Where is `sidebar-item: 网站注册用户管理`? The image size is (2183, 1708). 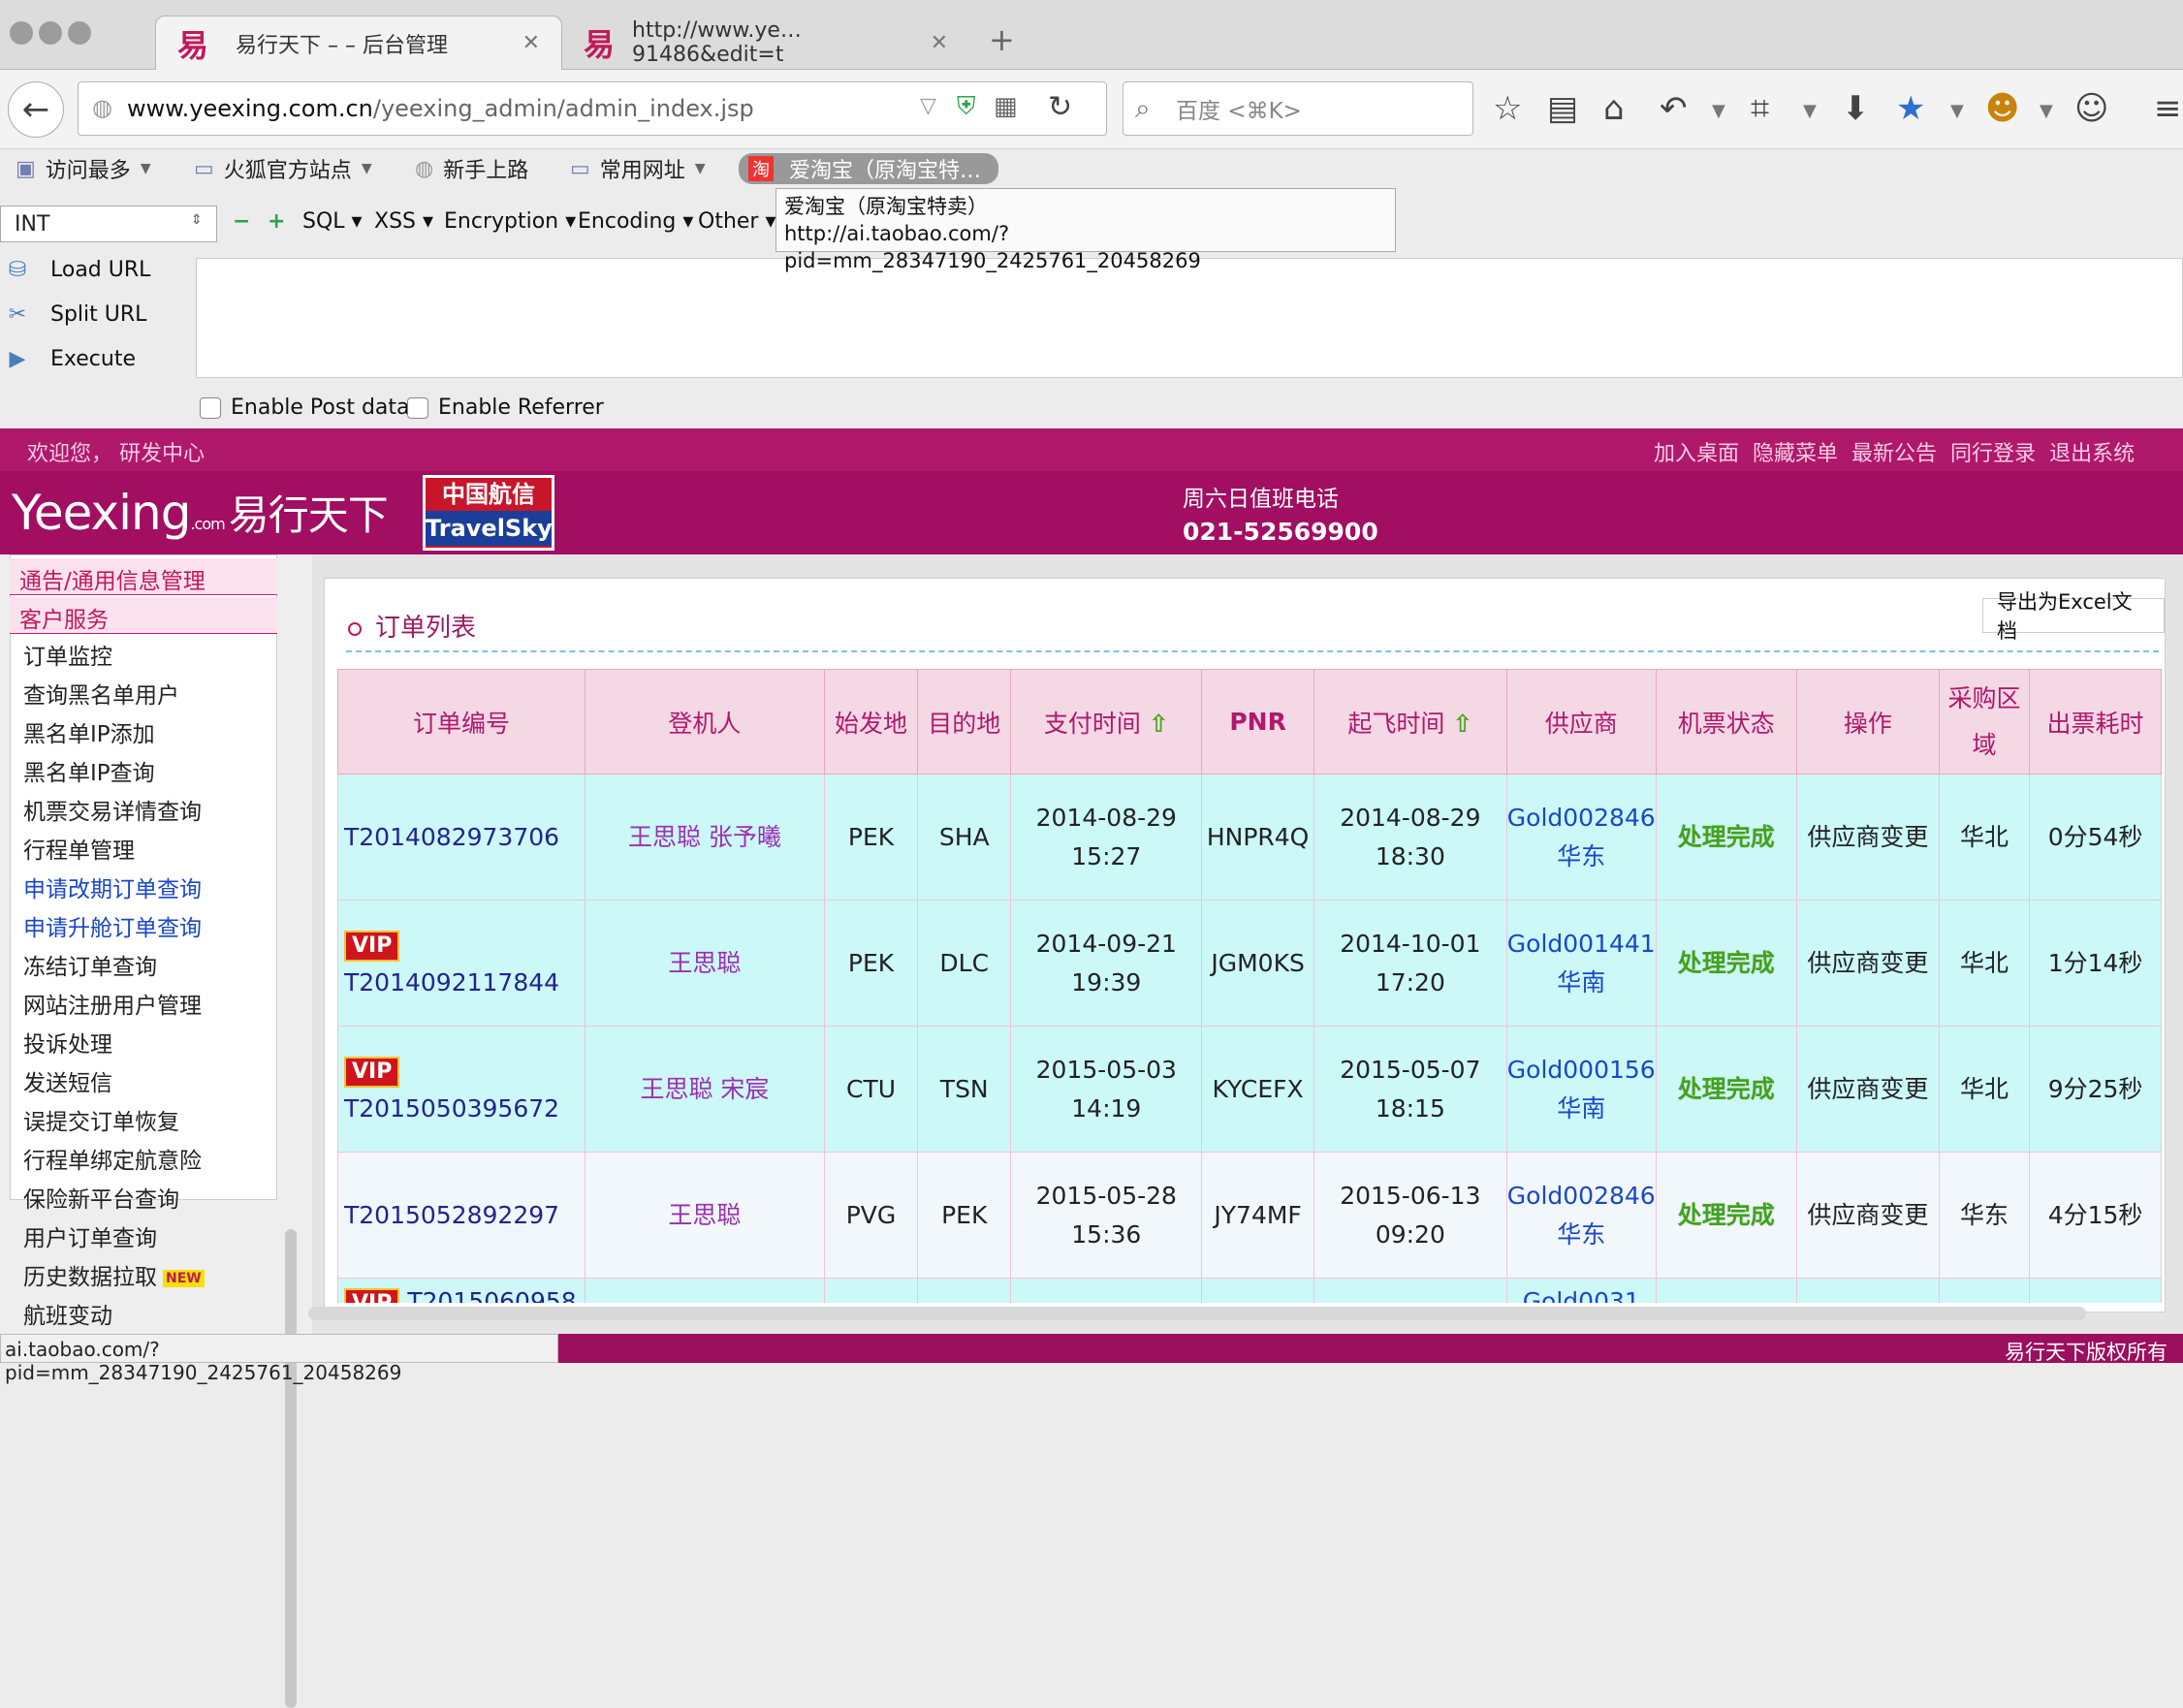 sidebar-item: 网站注册用户管理 is located at coordinates (112, 1003).